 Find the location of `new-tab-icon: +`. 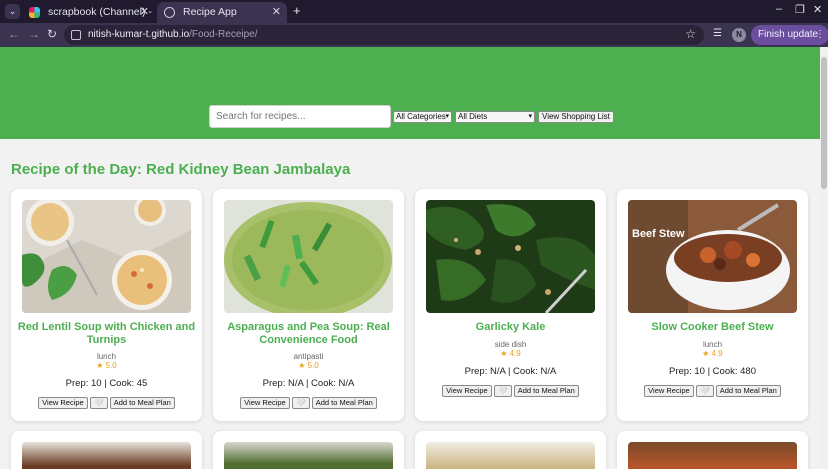

new-tab-icon: + is located at coordinates (297, 10).